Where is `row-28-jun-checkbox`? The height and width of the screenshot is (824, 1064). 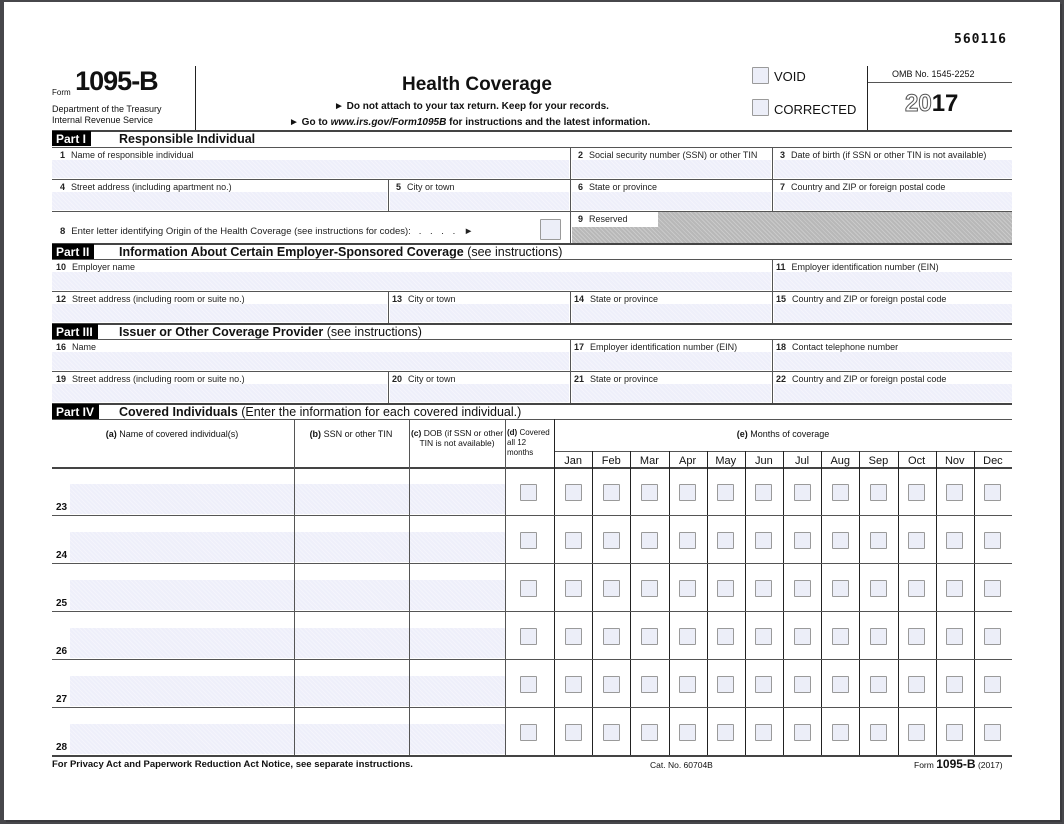
row-28-jun-checkbox is located at coordinates (764, 732).